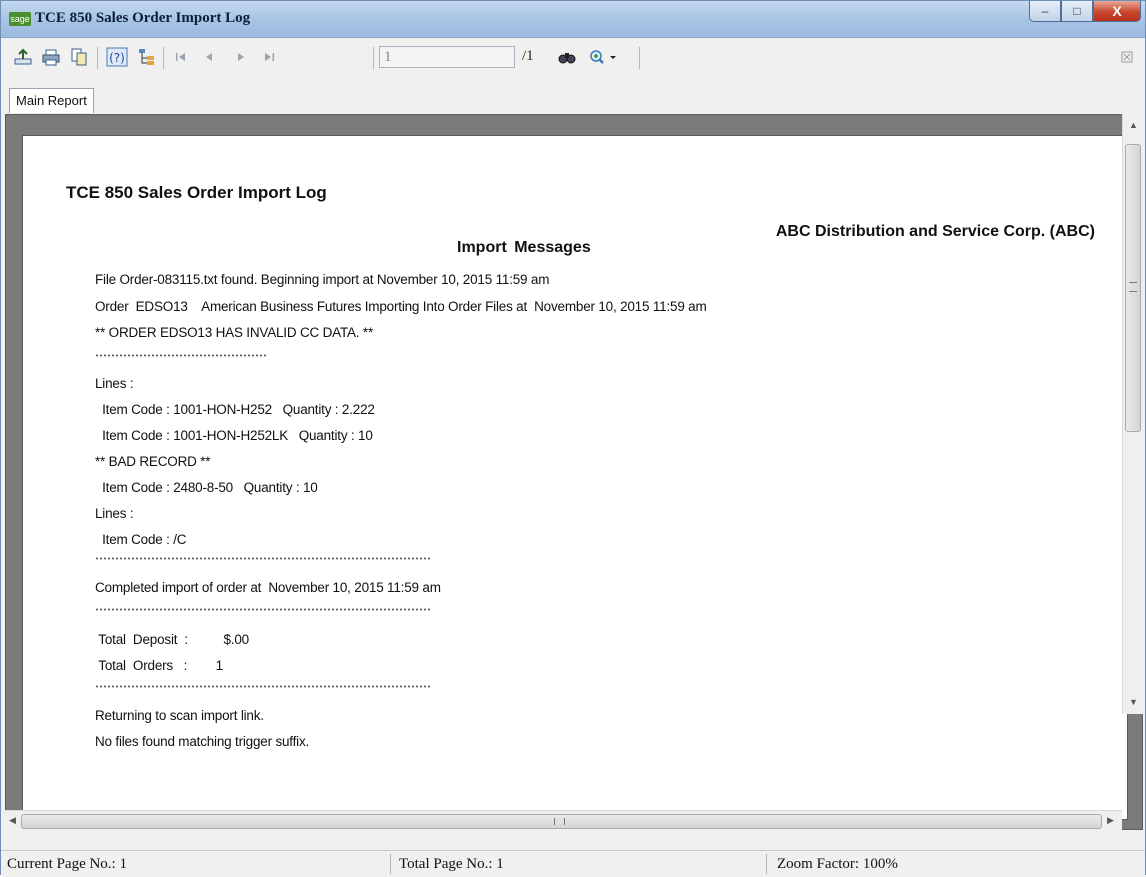 Image resolution: width=1146 pixels, height=877 pixels. I want to click on scroll-down-icon: ▼, so click(1133, 702).